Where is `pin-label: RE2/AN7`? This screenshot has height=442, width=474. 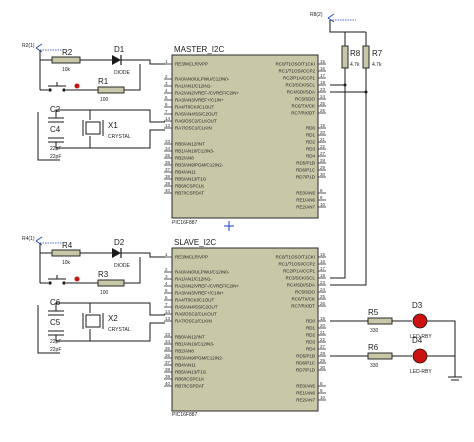
pin-label: RE2/AN7 is located at coordinates (305, 207).